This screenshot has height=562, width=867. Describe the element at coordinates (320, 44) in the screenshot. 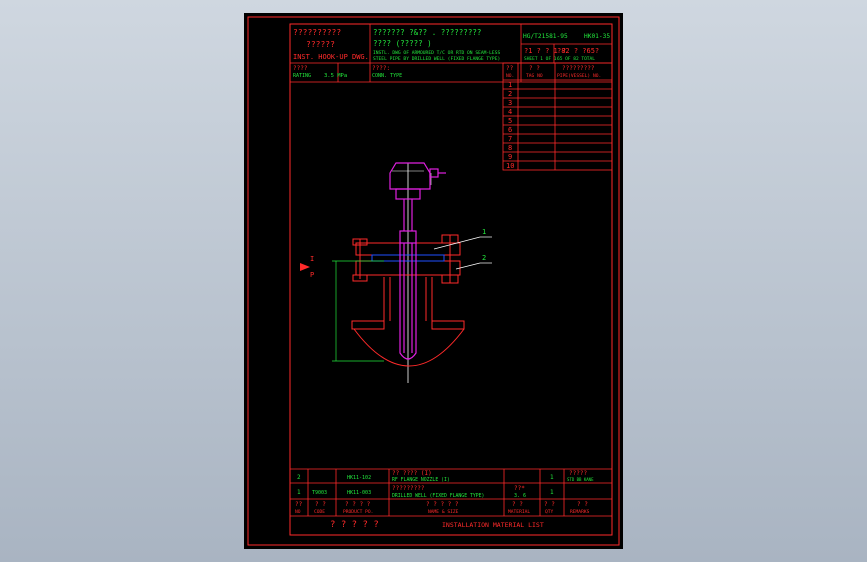

I see `company-name-cn-2: ??????` at that location.